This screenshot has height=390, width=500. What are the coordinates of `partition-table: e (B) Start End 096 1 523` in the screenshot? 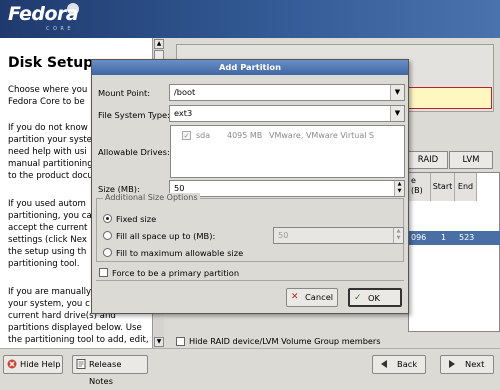 It's located at (454, 252).